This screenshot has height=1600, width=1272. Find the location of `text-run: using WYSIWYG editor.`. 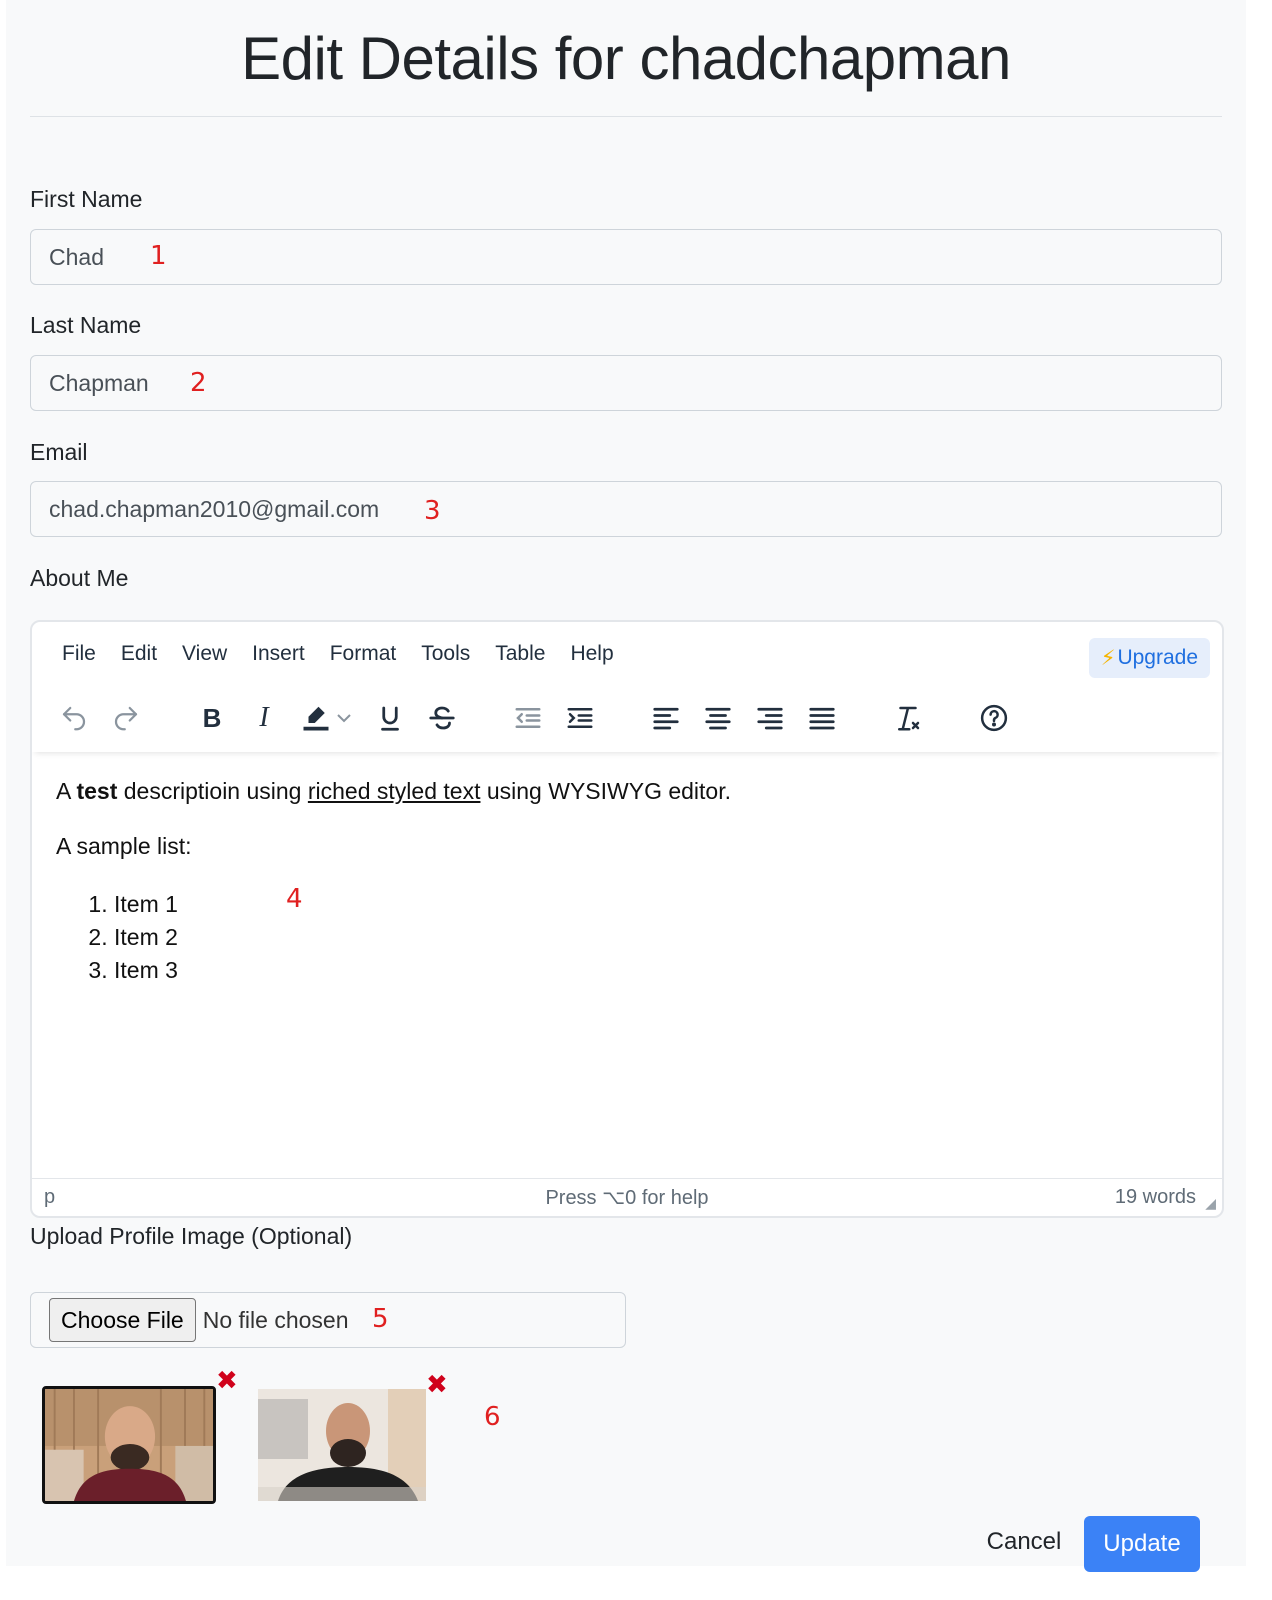

text-run: using WYSIWYG editor. is located at coordinates (605, 791).